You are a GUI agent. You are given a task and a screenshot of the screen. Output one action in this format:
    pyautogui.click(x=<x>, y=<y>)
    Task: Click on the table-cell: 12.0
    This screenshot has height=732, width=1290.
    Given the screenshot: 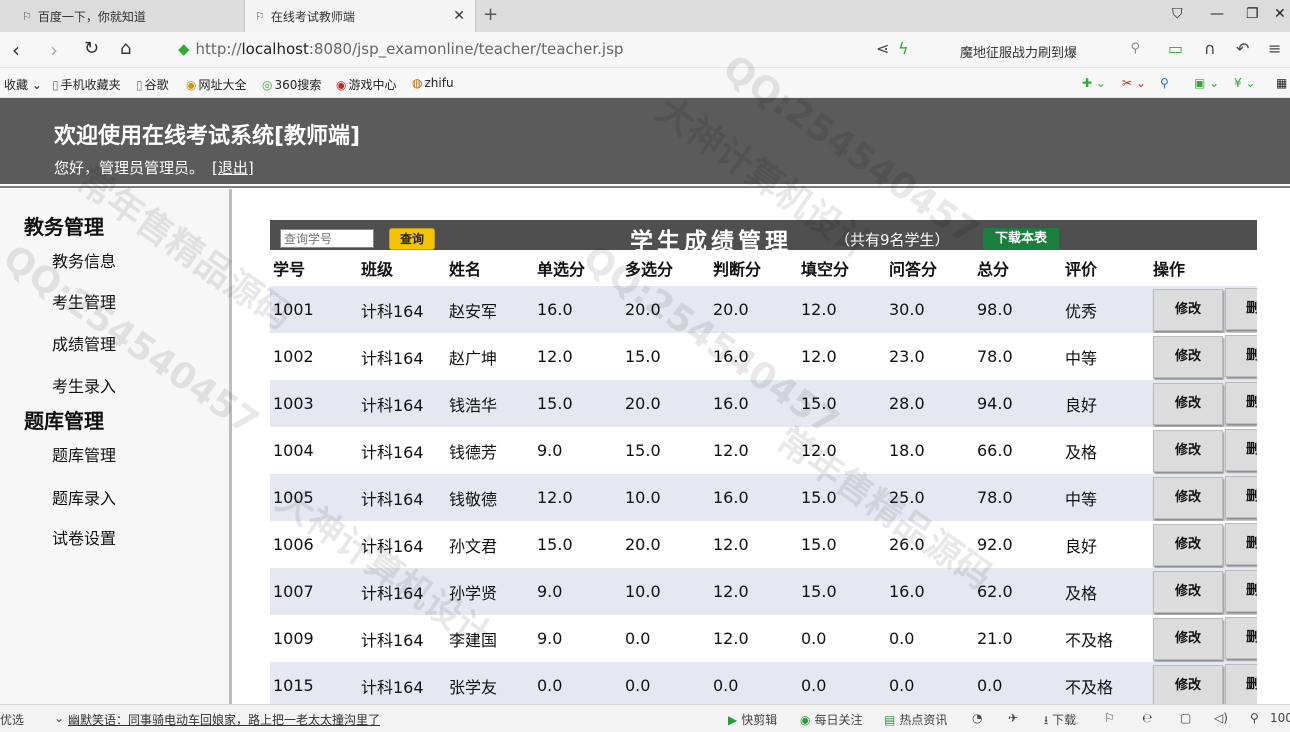 What is the action you would take?
    pyautogui.click(x=754, y=544)
    